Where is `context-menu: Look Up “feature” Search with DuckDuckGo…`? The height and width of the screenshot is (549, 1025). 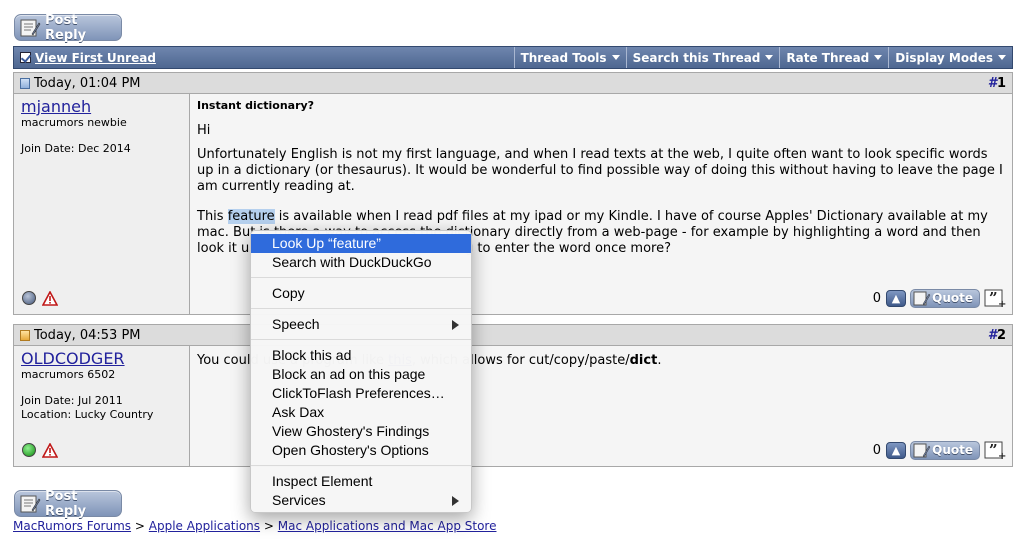
context-menu: Look Up “feature” Search with DuckDuckGo… is located at coordinates (361, 371).